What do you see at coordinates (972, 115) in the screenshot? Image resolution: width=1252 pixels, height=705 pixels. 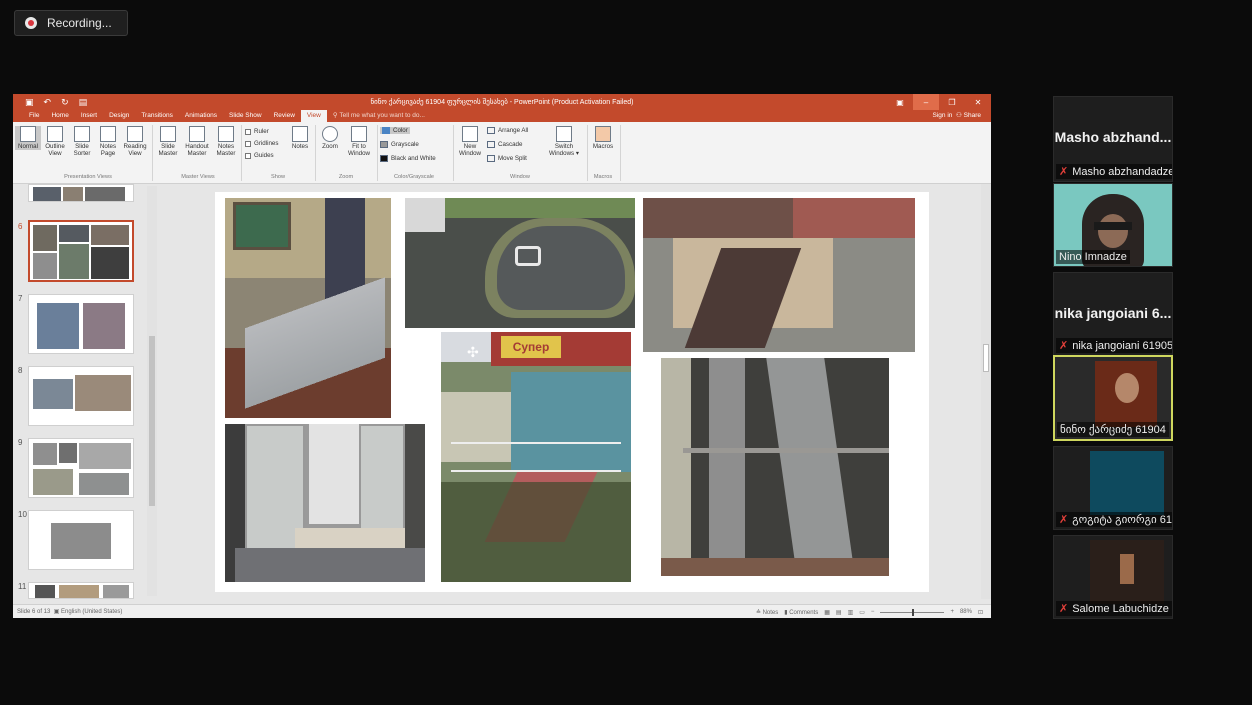 I see `share-button: Share` at bounding box center [972, 115].